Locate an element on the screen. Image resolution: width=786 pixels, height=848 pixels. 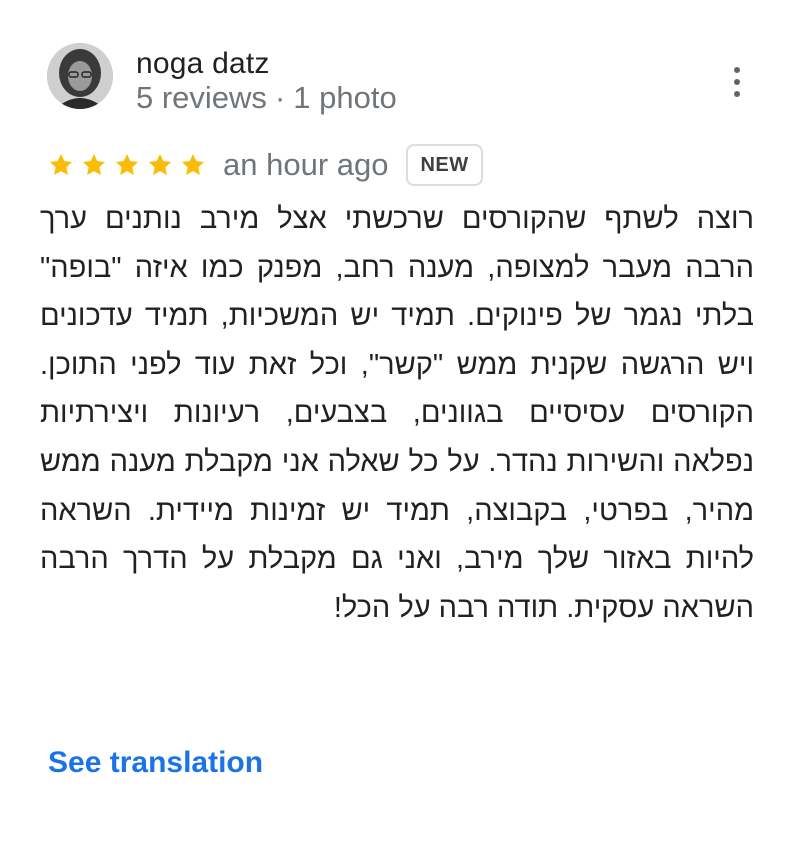
star-rating is located at coordinates (130, 165).